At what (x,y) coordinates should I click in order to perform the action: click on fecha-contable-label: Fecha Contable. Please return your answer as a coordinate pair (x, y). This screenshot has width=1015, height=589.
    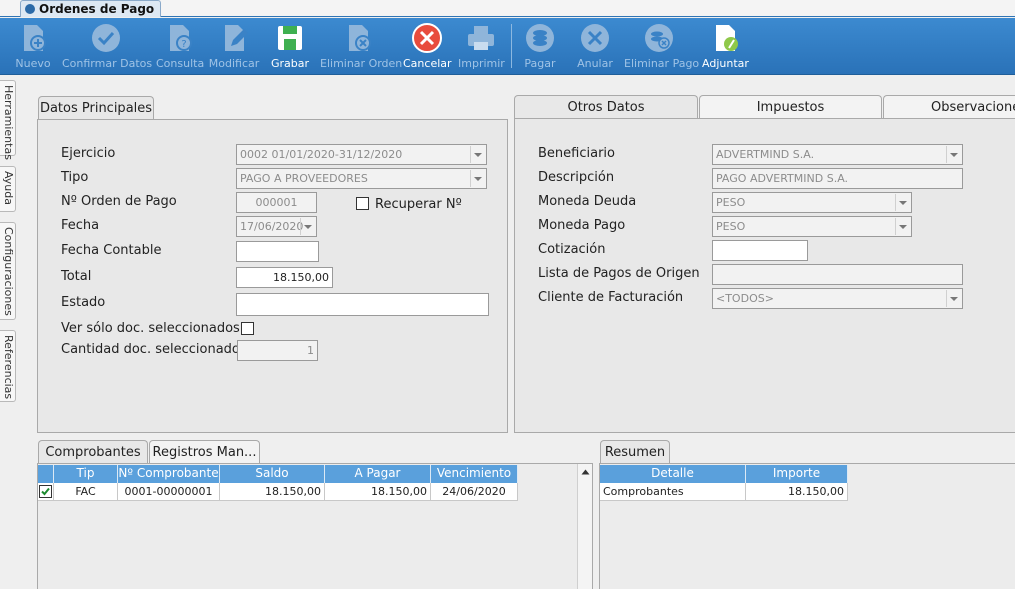
    Looking at the image, I should click on (111, 250).